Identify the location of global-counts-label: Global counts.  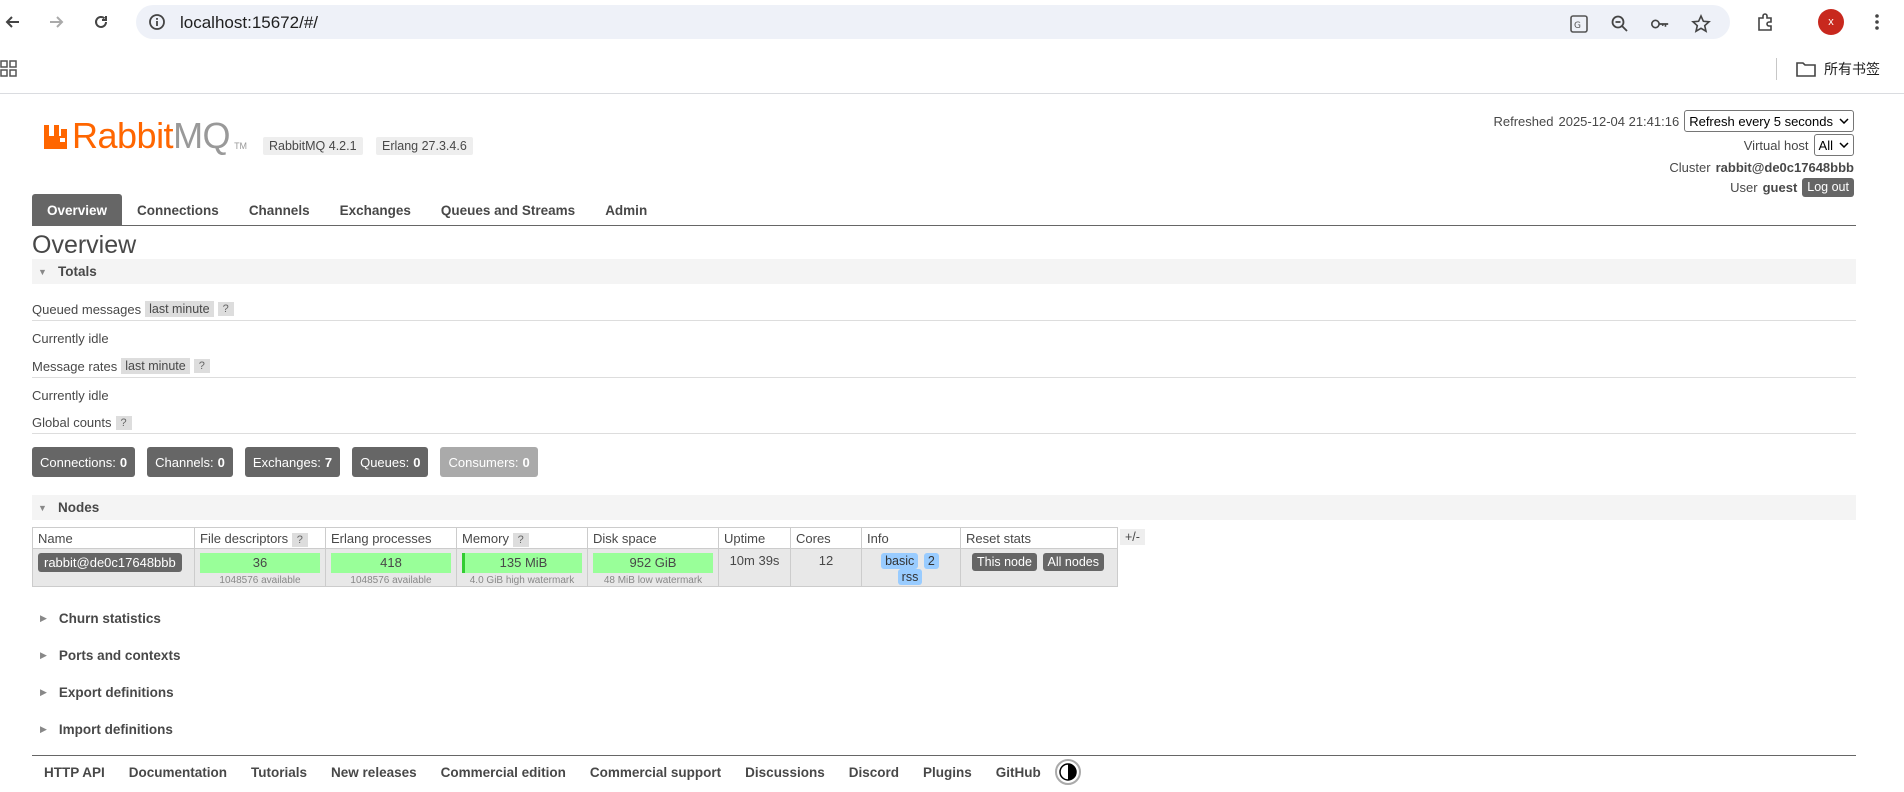
(72, 422).